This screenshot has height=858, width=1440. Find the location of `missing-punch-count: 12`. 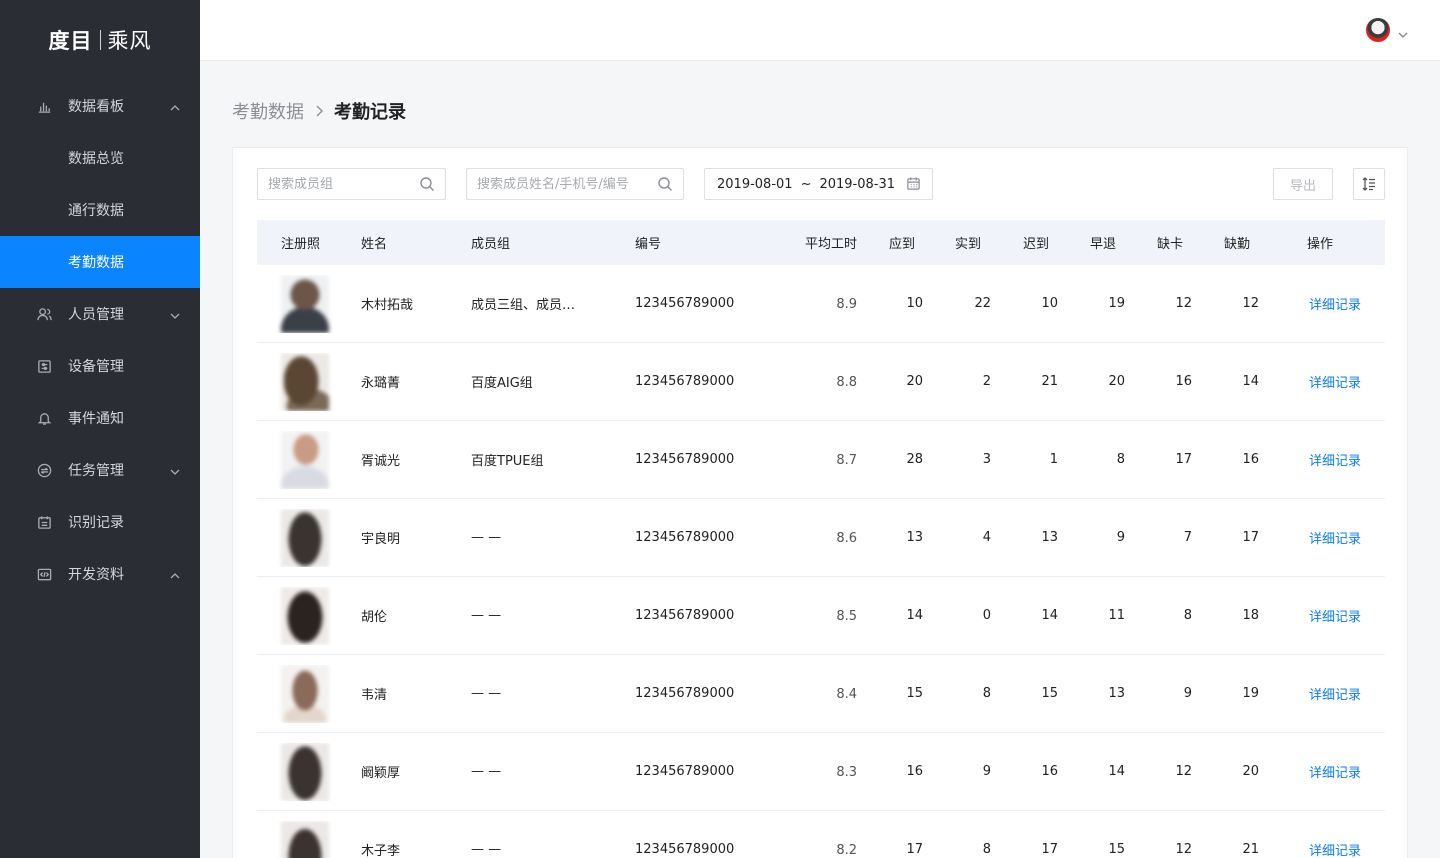

missing-punch-count: 12 is located at coordinates (1183, 771).